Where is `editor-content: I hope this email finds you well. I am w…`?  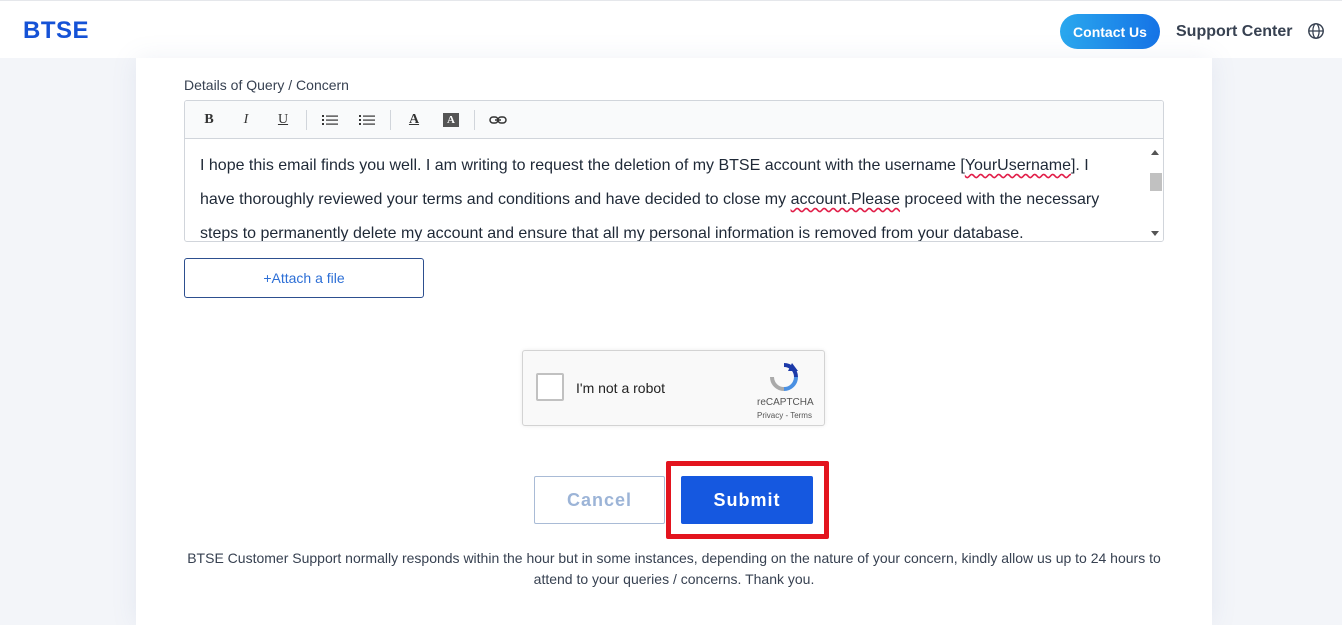 editor-content: I hope this email finds you well. I am w… is located at coordinates (674, 190).